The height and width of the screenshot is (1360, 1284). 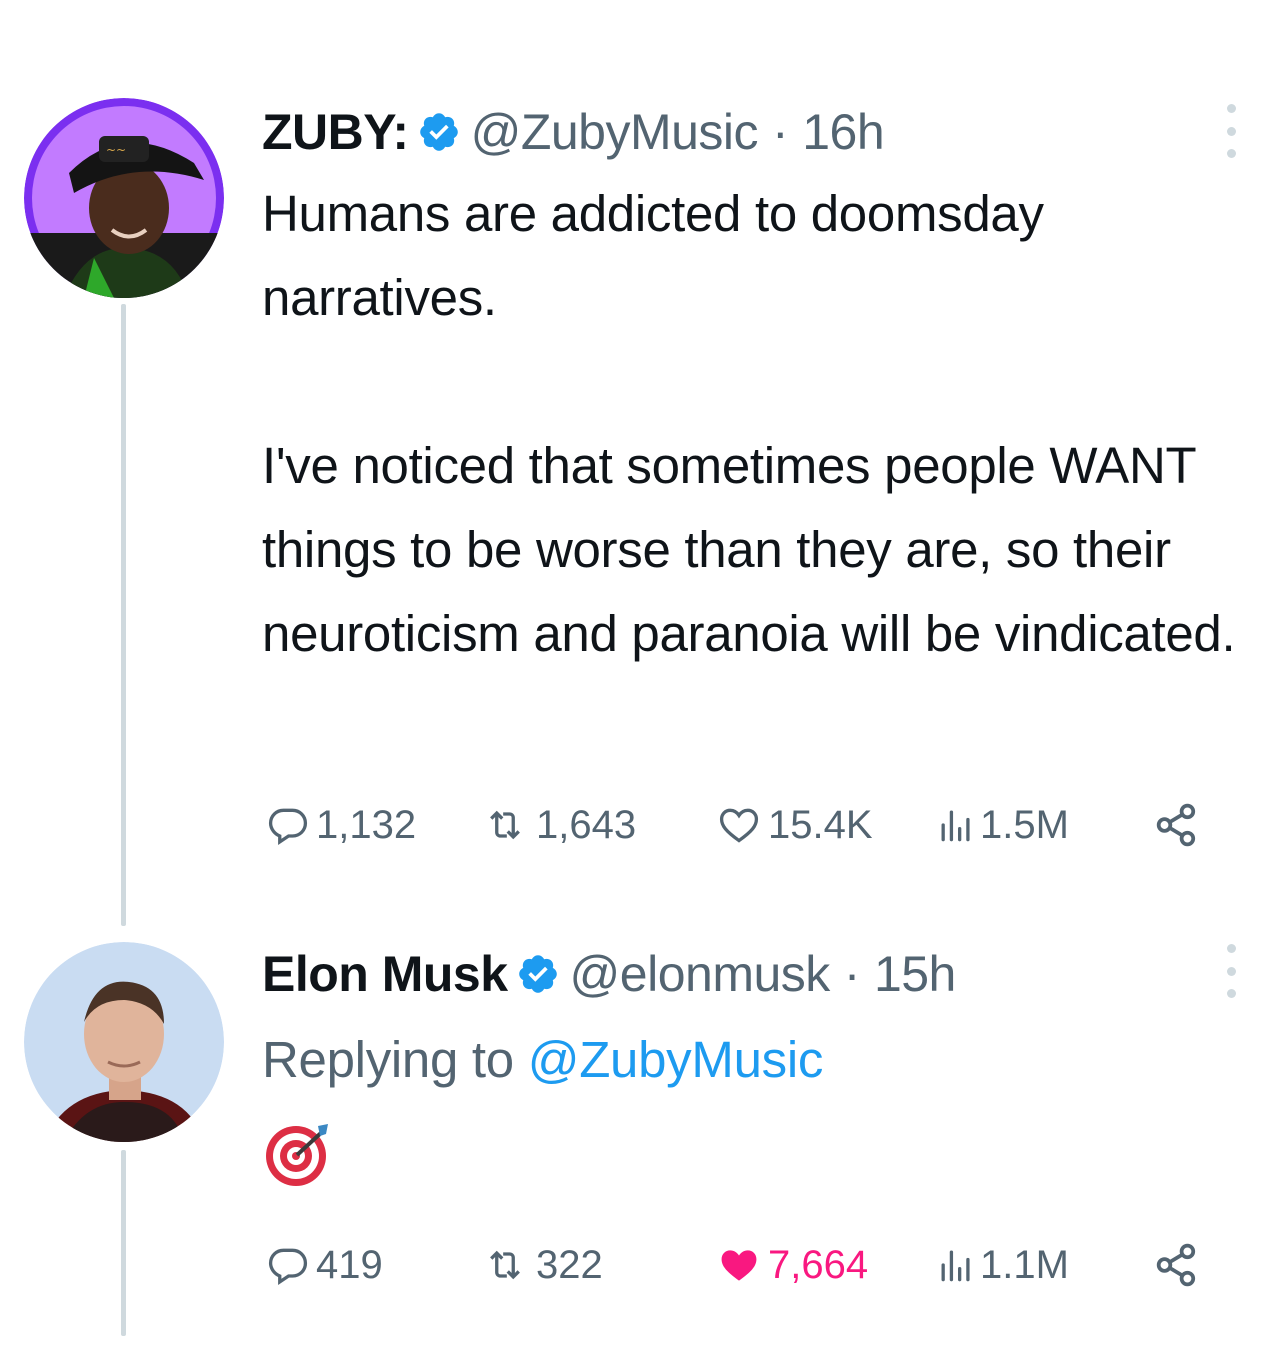 What do you see at coordinates (388, 1059) in the screenshot?
I see `replying-to-label: Replying to` at bounding box center [388, 1059].